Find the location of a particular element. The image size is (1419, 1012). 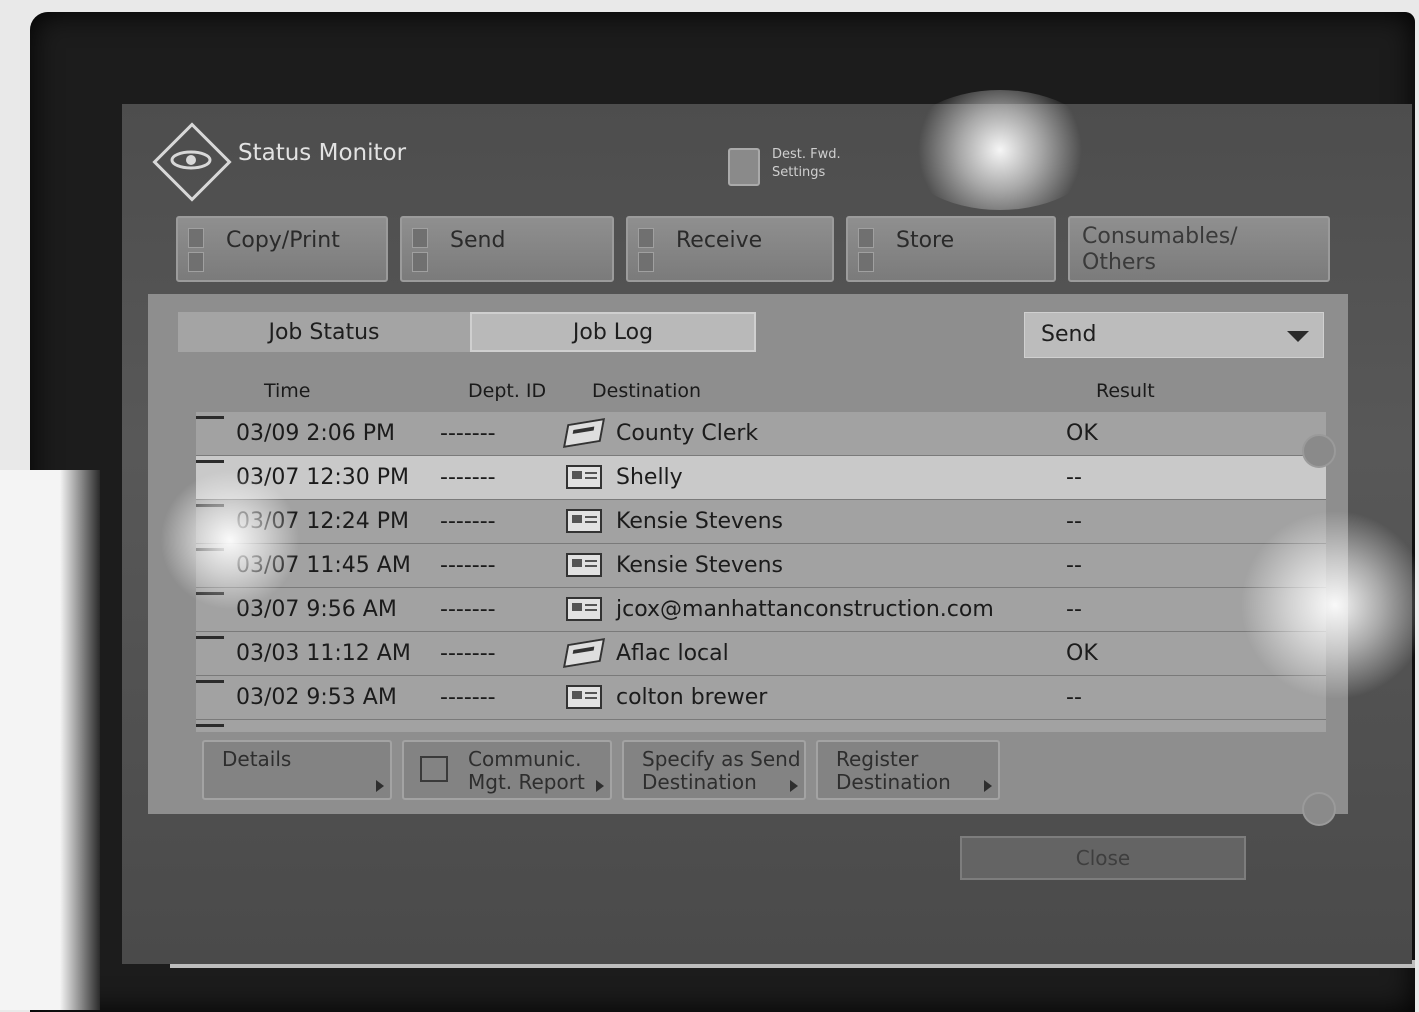

cell-time: 03/09 2:06 PM is located at coordinates (316, 433).